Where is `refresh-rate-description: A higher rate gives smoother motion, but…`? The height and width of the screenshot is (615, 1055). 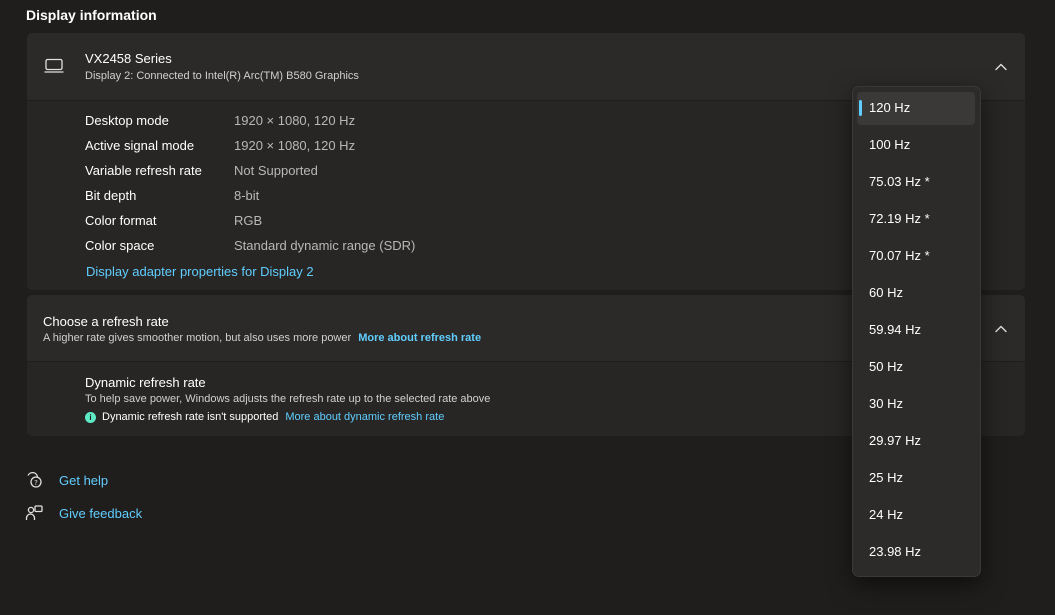 refresh-rate-description: A higher rate gives smoother motion, but… is located at coordinates (197, 338).